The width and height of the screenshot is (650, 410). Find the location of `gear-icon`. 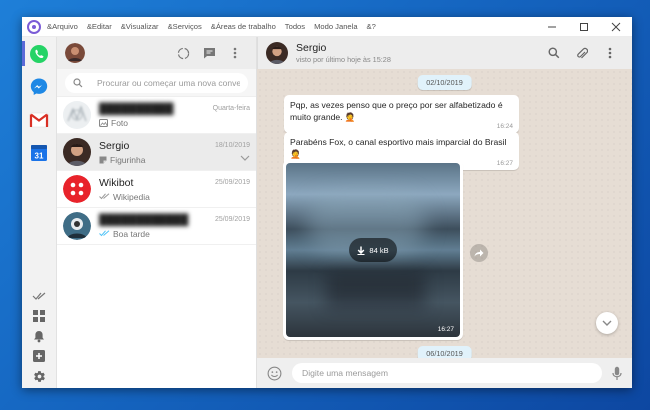

gear-icon is located at coordinates (39, 376).